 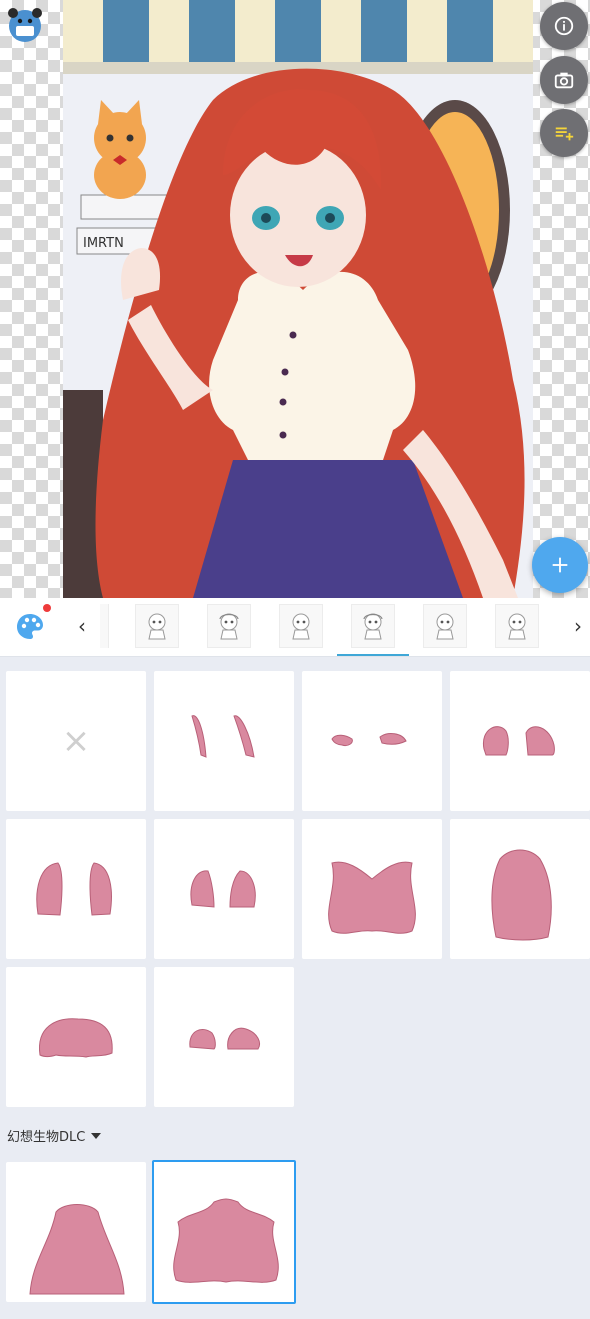 What do you see at coordinates (120, 149) in the screenshot?
I see `cat-figure` at bounding box center [120, 149].